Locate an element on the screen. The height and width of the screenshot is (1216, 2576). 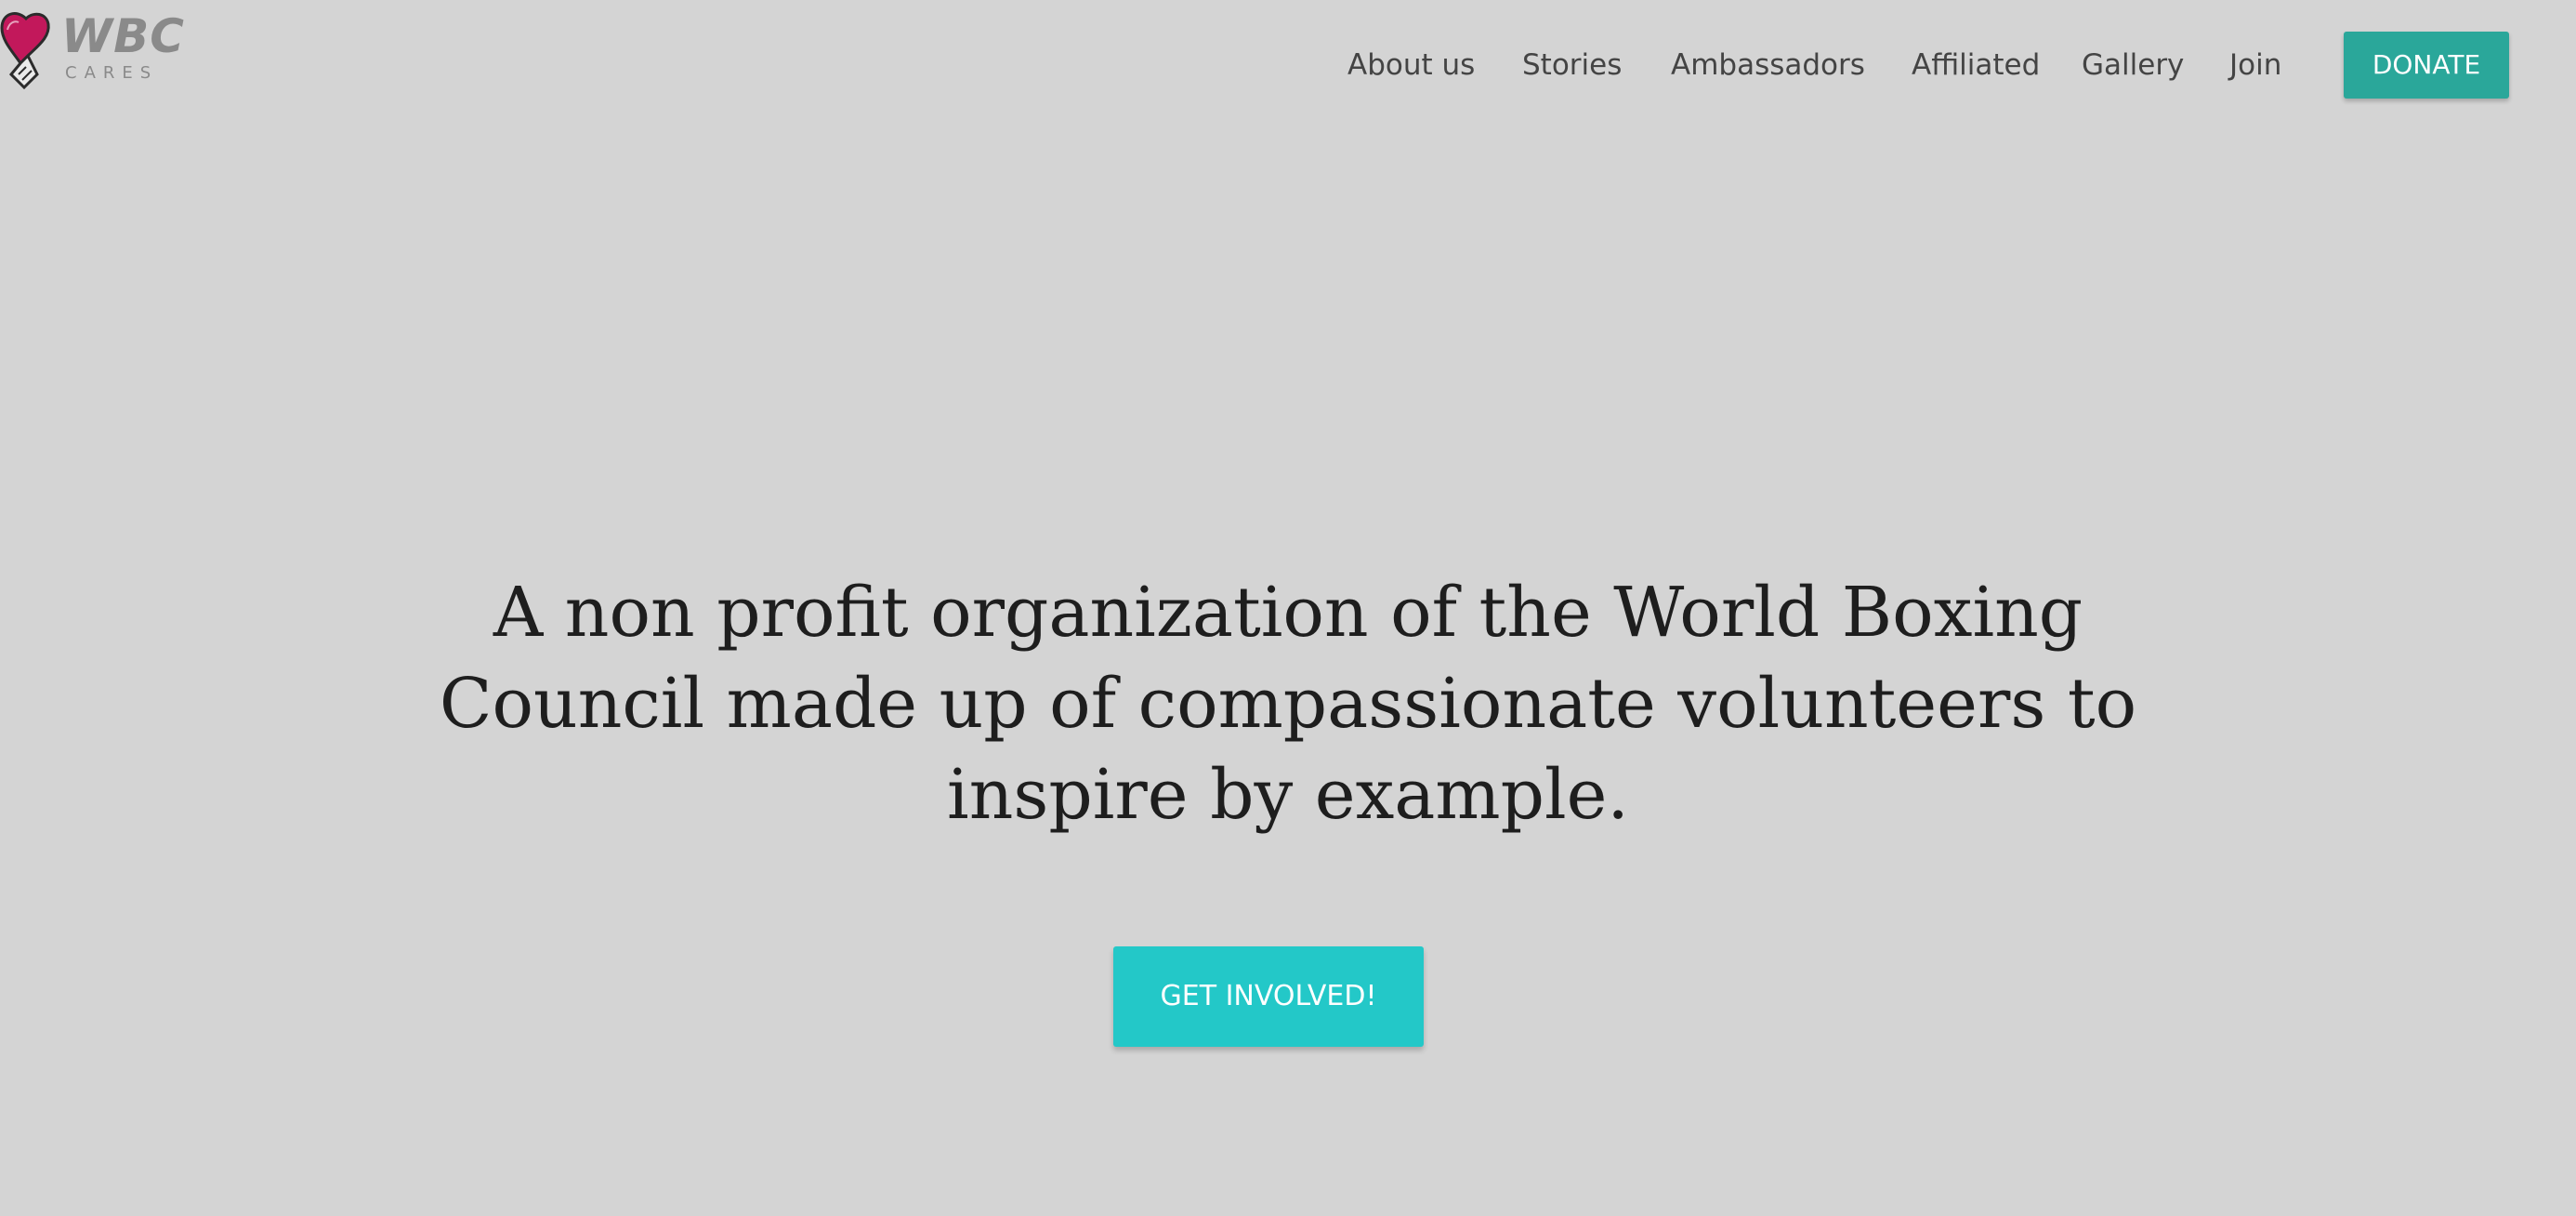
nav-item-gallery: Gallery is located at coordinates (2133, 65).